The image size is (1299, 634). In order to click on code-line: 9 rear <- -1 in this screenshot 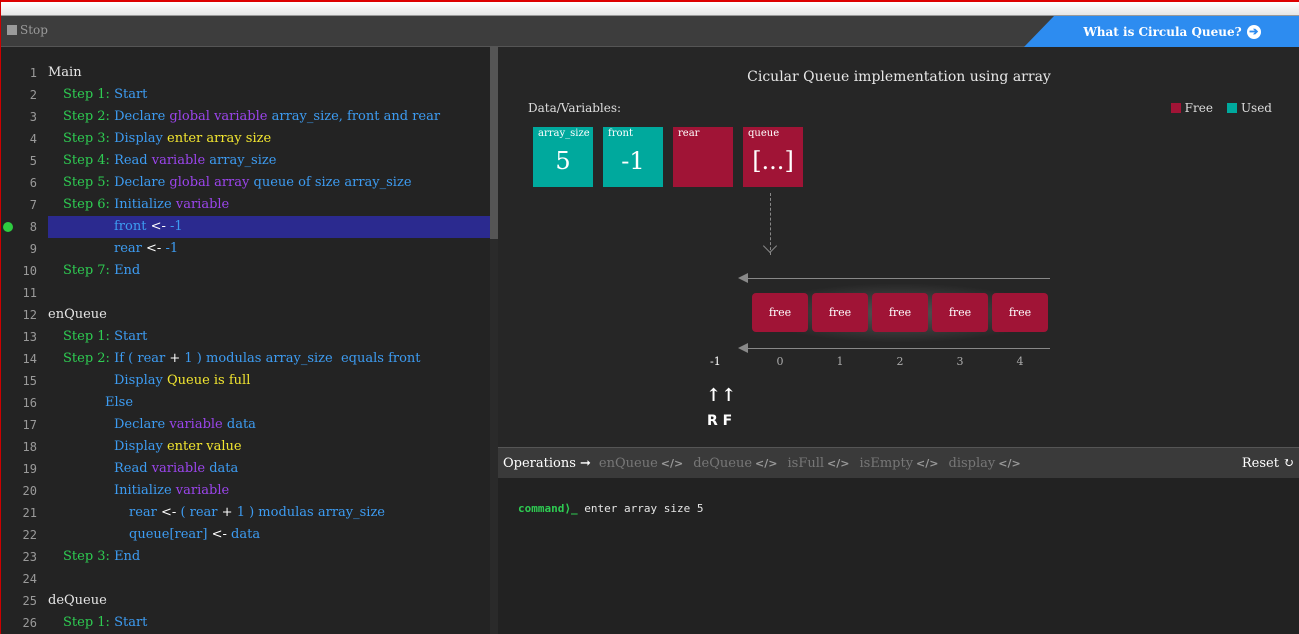, I will do `click(245, 249)`.